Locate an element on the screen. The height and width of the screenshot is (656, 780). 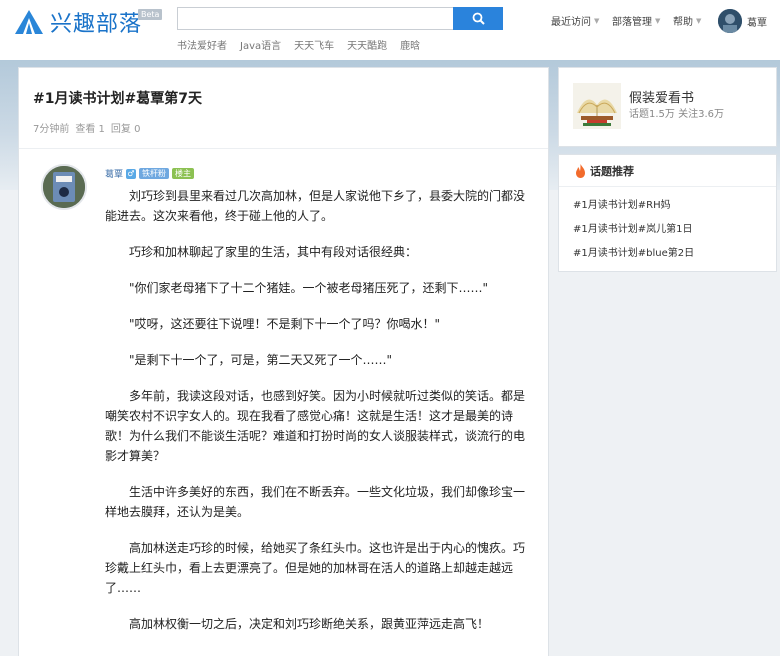
post-meta: 7分钟前 查看 1 回复 0 is located at coordinates (86, 127).